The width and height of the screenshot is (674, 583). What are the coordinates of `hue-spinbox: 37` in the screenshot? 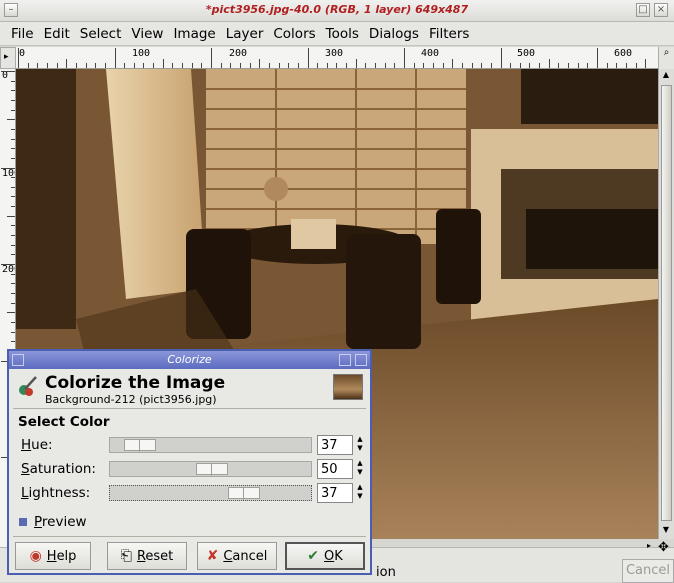 It's located at (335, 445).